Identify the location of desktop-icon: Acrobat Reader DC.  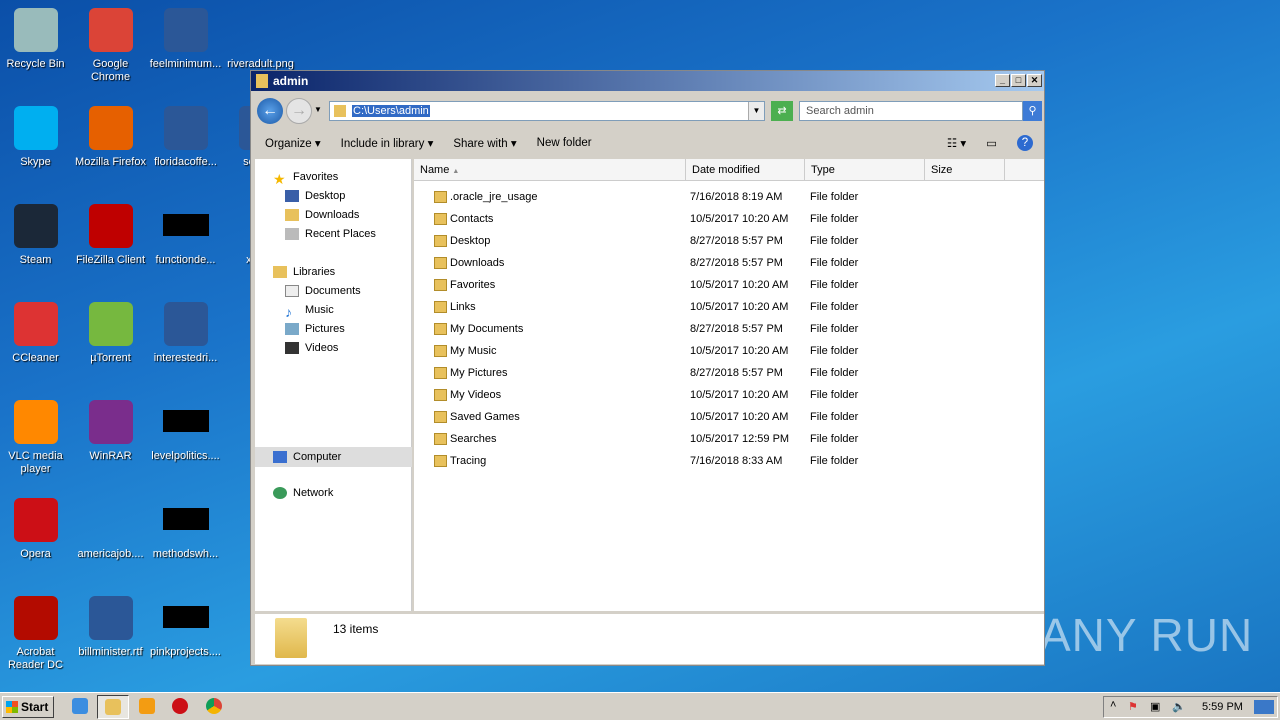
(36, 634).